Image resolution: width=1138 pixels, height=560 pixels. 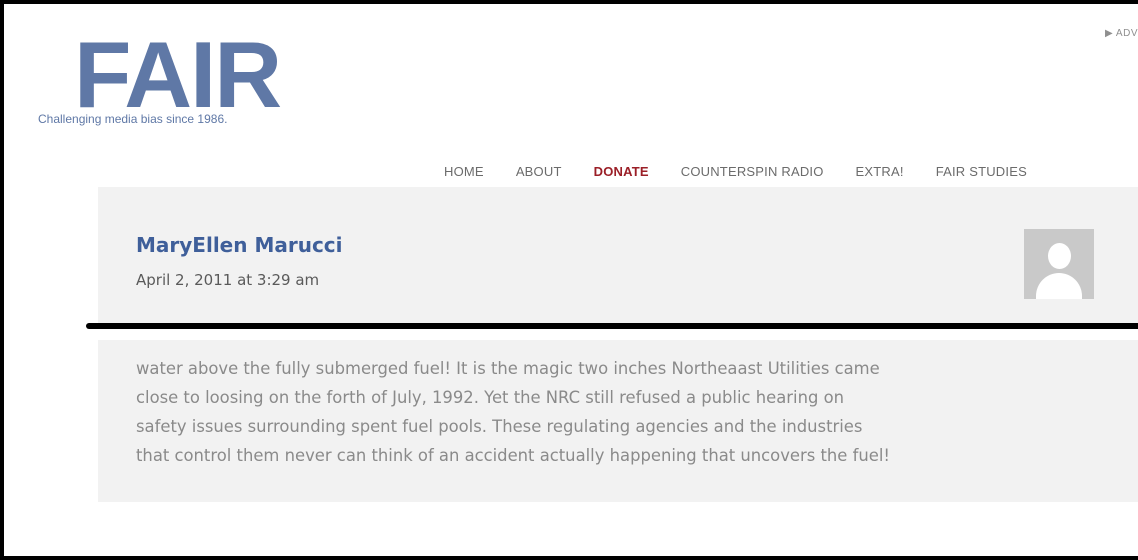 I want to click on avatar-head-shape, so click(x=1059, y=256).